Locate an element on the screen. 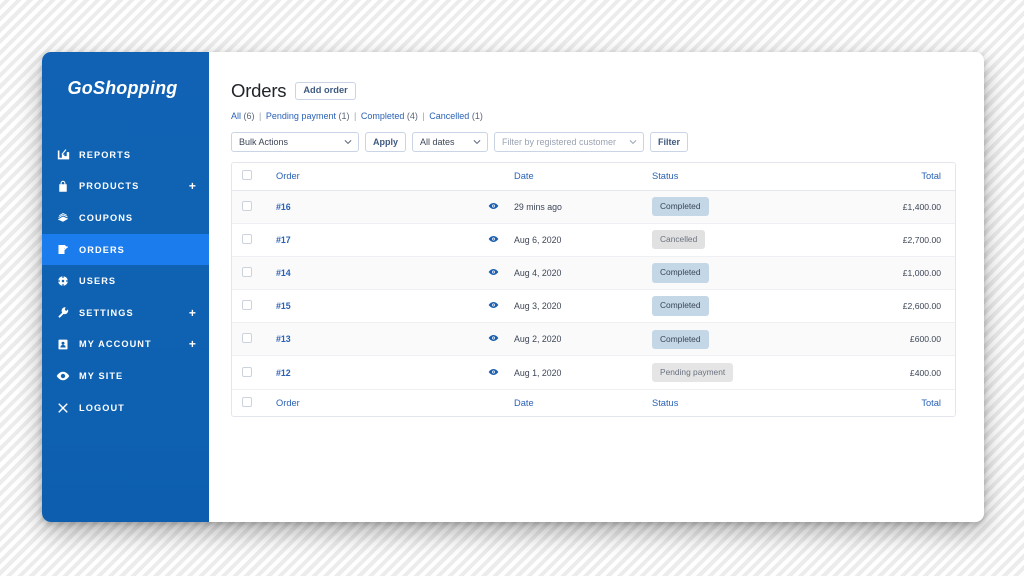  sidebar-item-my-account: MY ACCOUNT + is located at coordinates (125, 345).